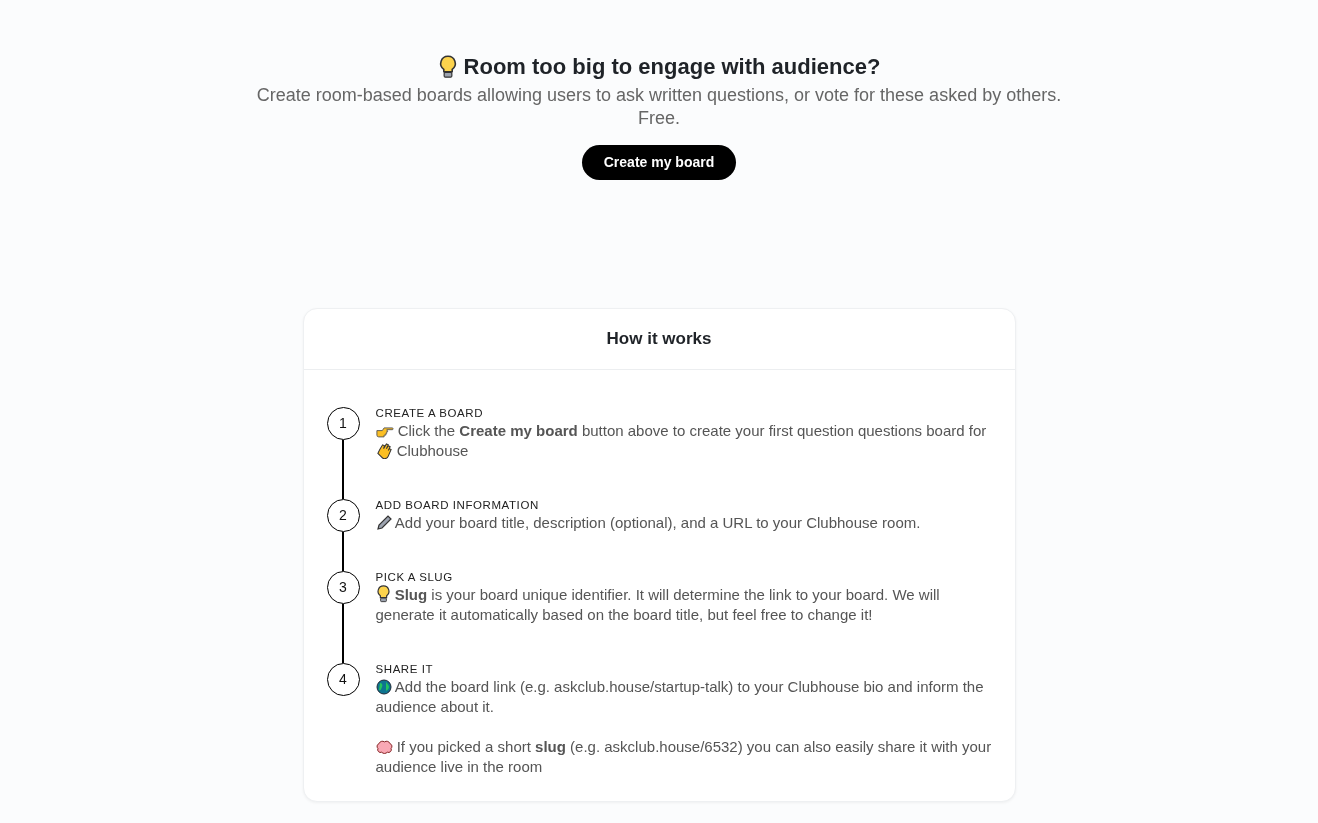 The height and width of the screenshot is (823, 1318). I want to click on card-title: How it works, so click(659, 339).